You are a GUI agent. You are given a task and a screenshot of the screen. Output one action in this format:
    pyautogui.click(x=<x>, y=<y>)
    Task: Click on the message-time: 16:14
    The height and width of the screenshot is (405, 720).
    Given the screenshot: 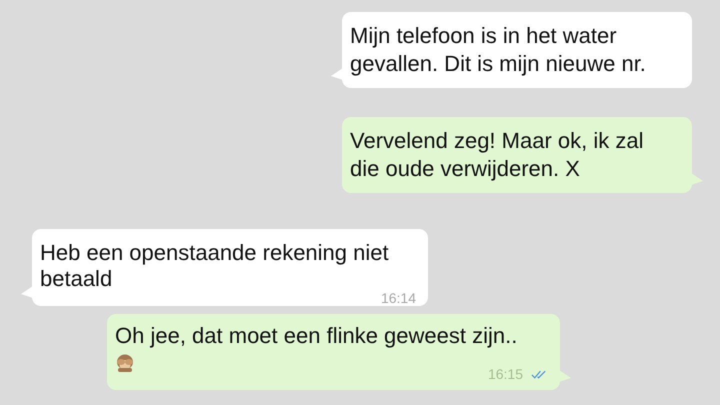 What is the action you would take?
    pyautogui.click(x=398, y=298)
    